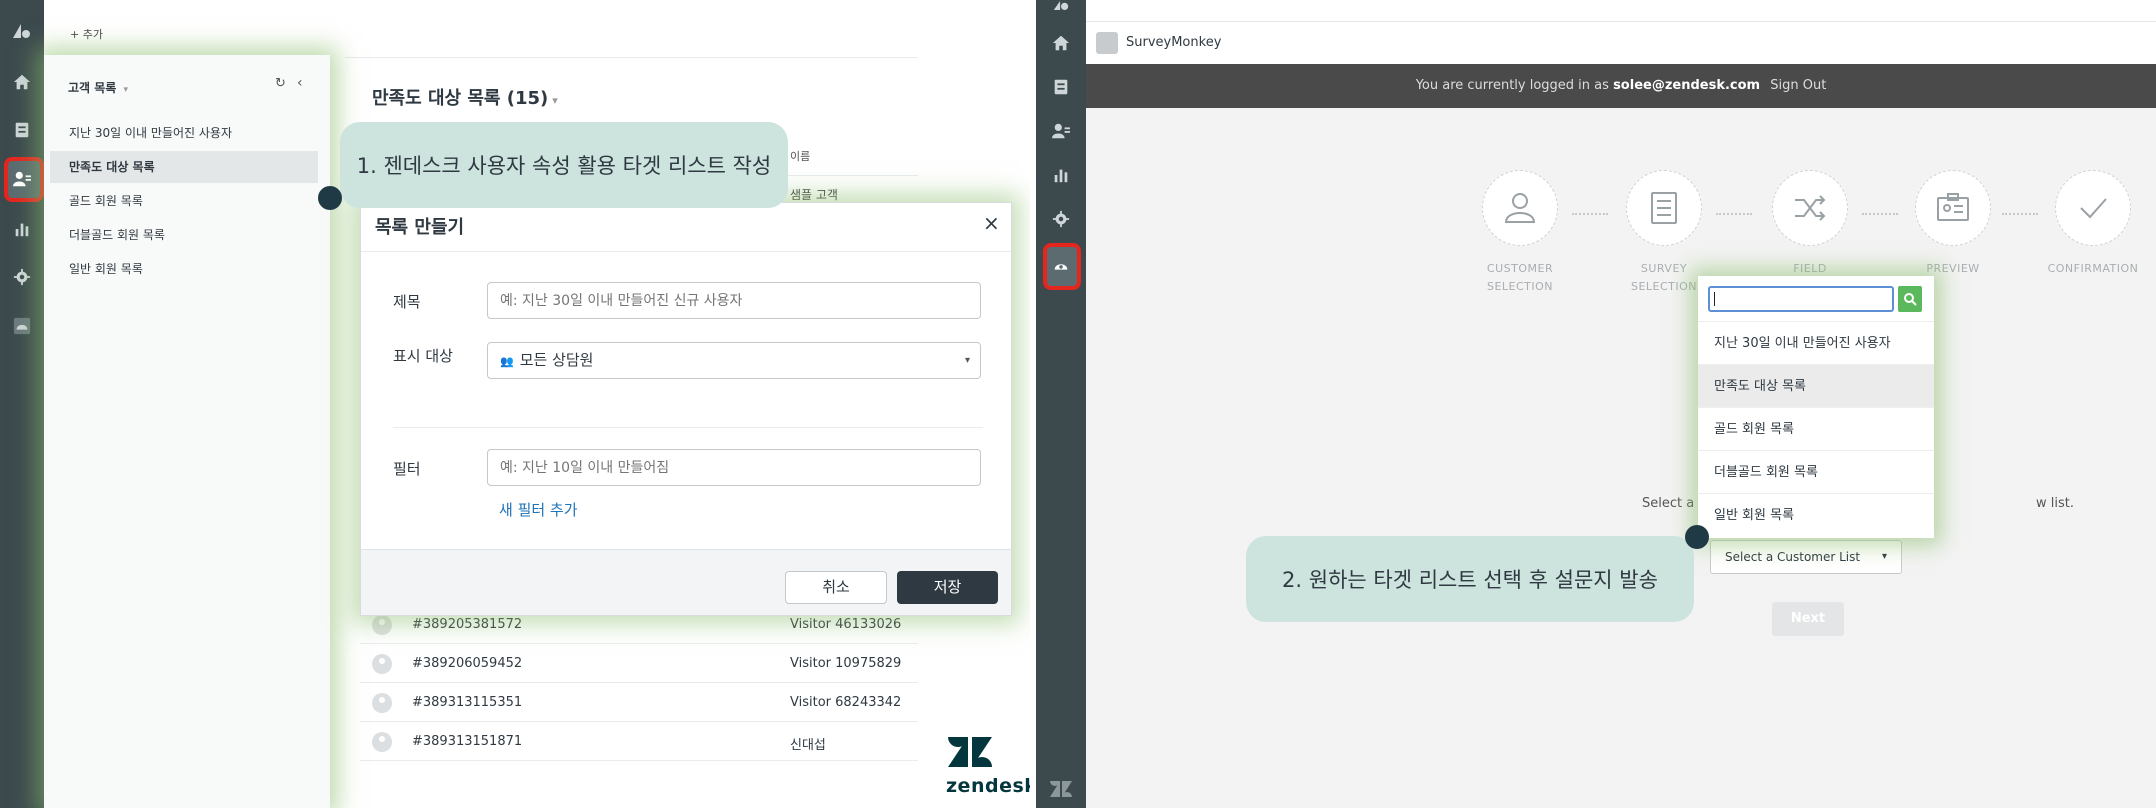 The image size is (2156, 808). I want to click on view-item-selected: 만족도 대상 목록, so click(184, 167).